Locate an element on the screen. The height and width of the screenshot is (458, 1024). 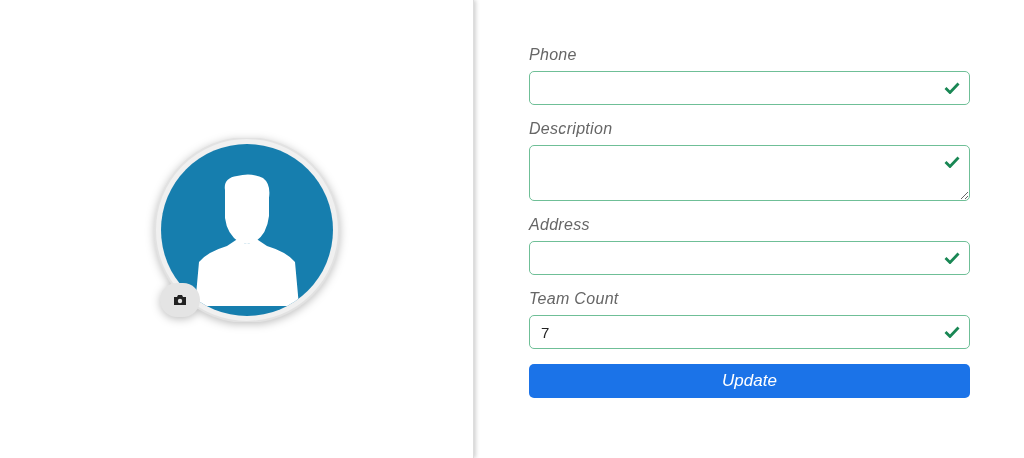
text-area is located at coordinates (749, 173).